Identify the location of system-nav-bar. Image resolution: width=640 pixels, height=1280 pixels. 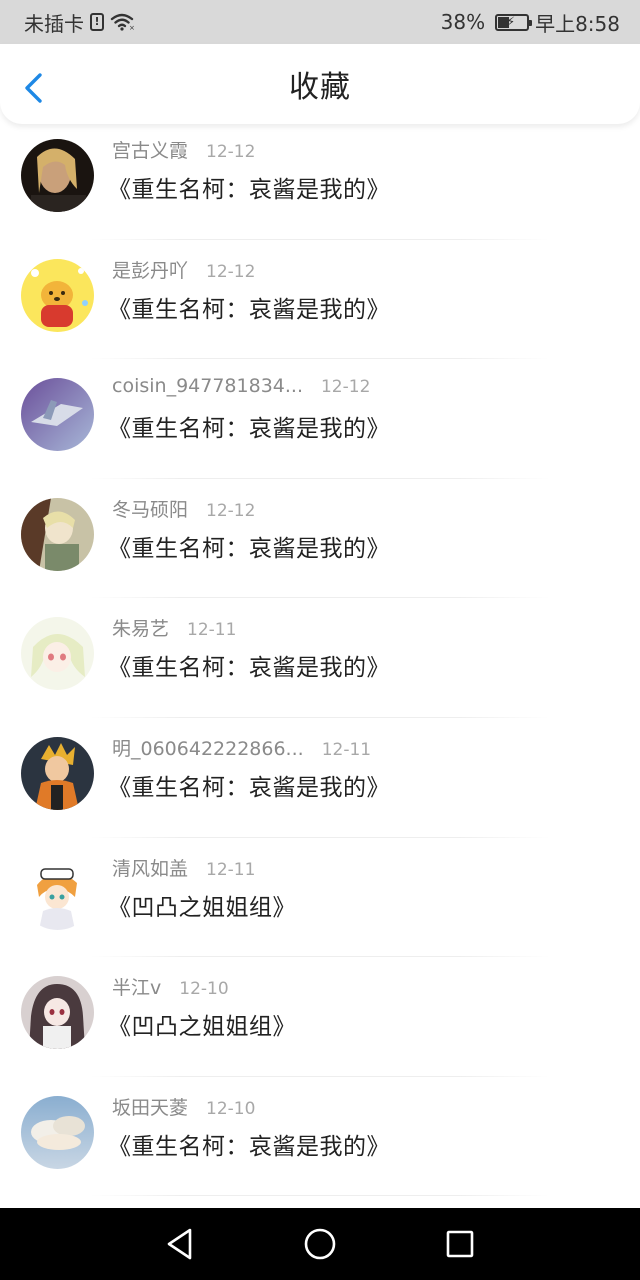
(320, 1244).